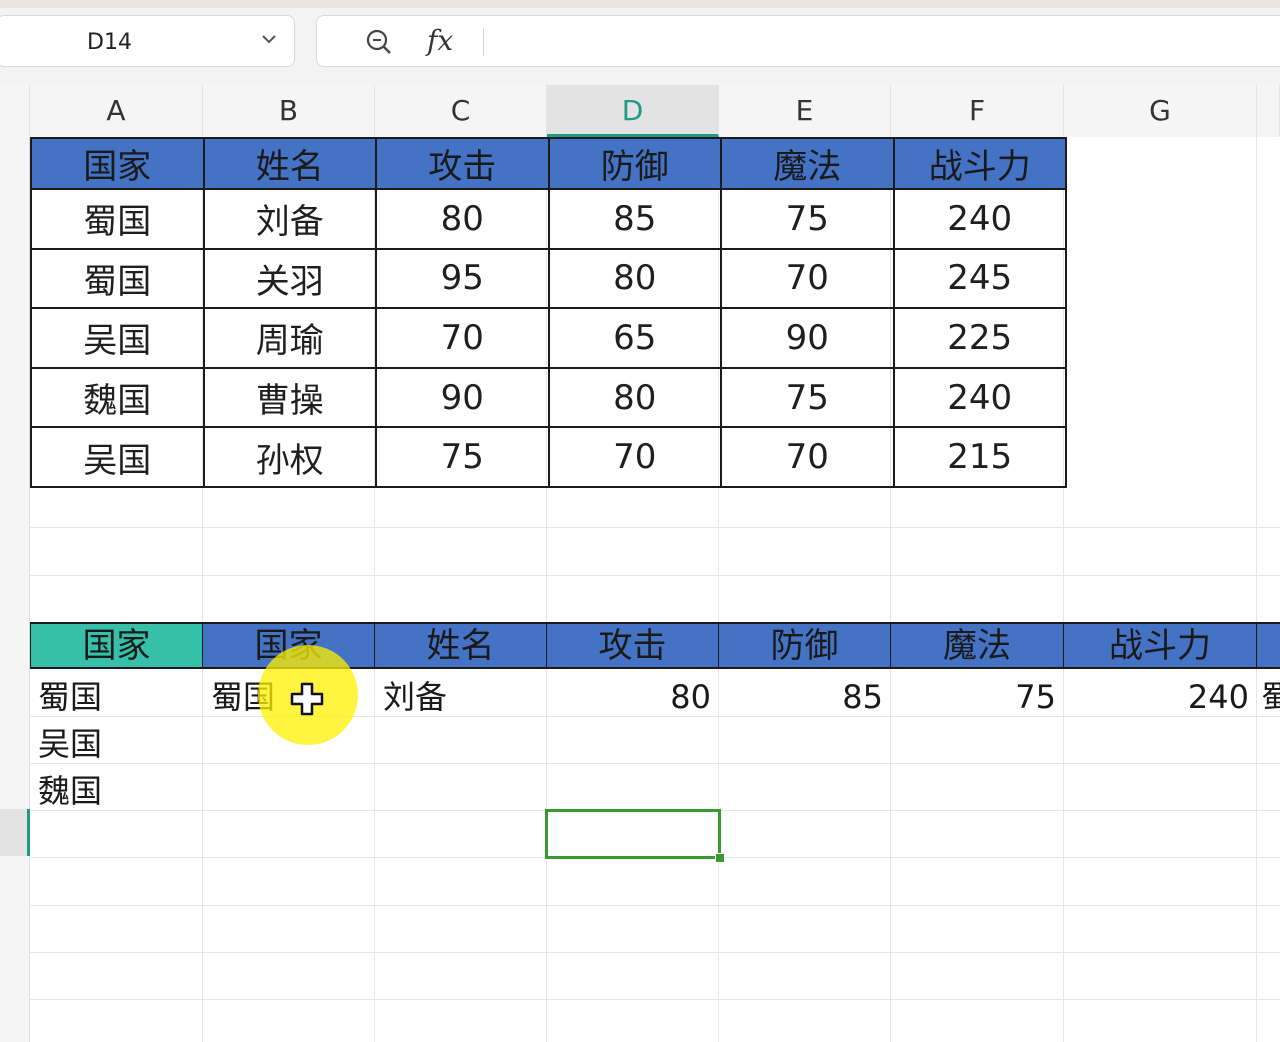  Describe the element at coordinates (289, 278) in the screenshot. I see `cell: 关羽` at that location.